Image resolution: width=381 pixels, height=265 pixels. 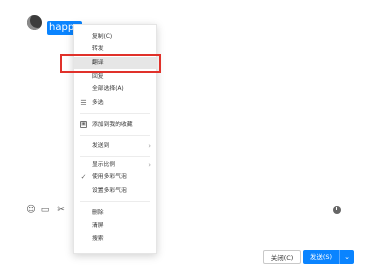 What do you see at coordinates (115, 226) in the screenshot?
I see `menu-item-clear: 清屏` at bounding box center [115, 226].